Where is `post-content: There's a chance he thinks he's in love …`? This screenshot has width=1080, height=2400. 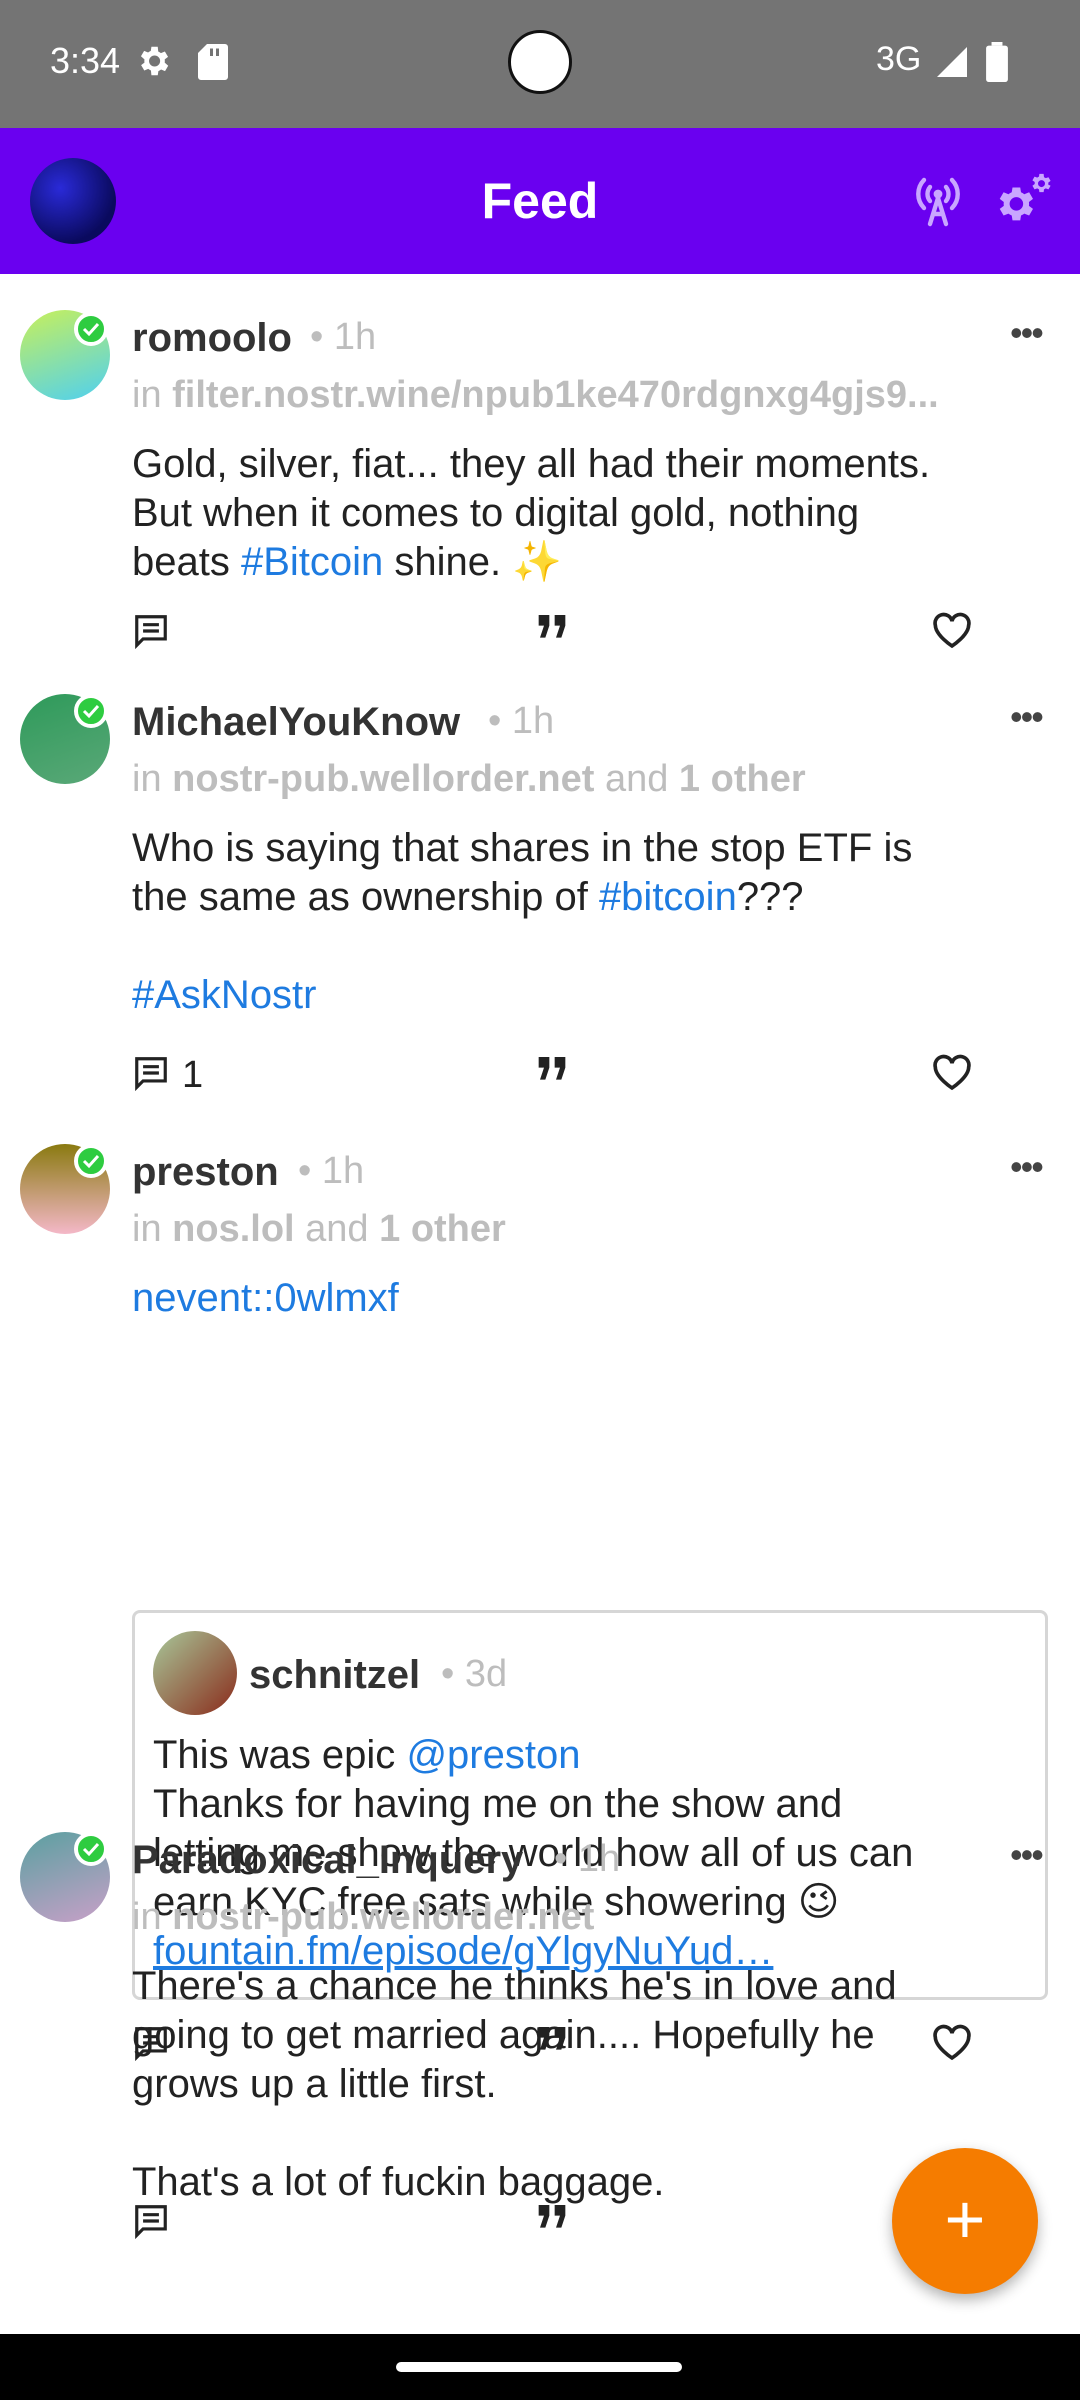
post-content: There's a chance he thinks he's in love … is located at coordinates (587, 2084).